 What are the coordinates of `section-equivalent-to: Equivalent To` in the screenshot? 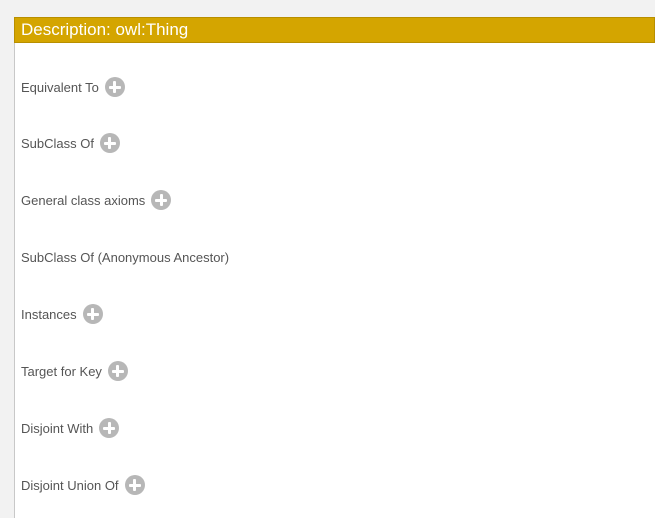 It's located at (73, 87).